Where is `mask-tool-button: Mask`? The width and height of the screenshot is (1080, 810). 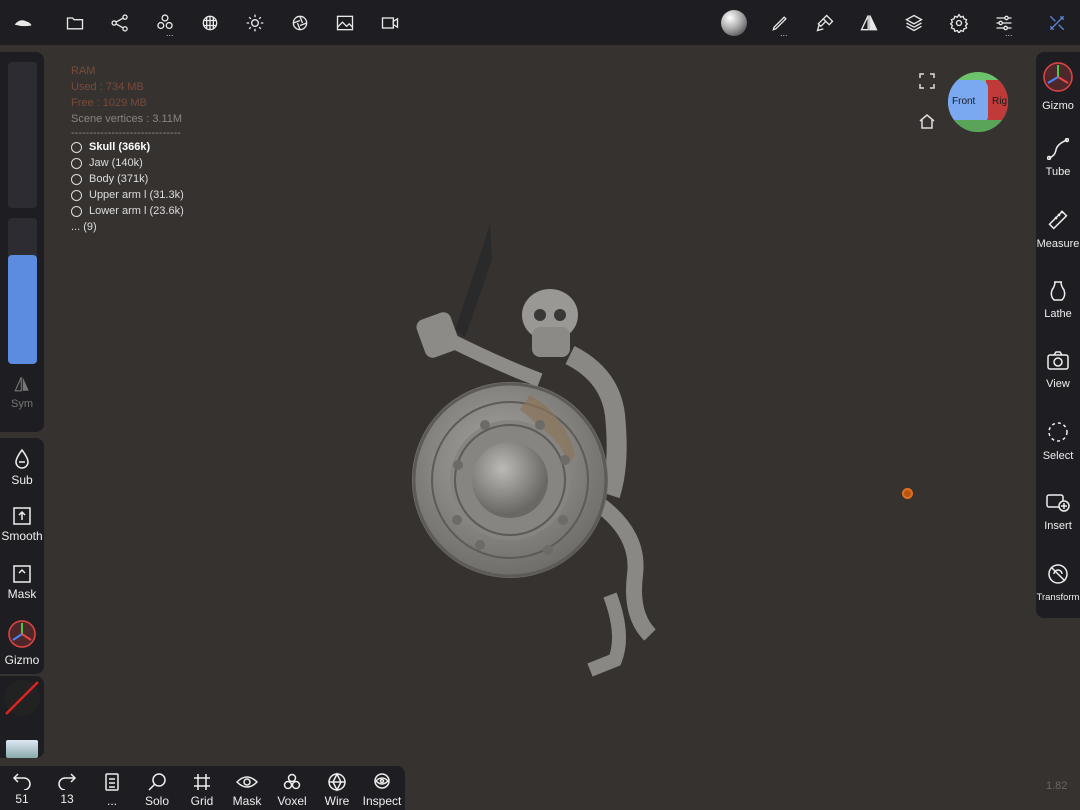 mask-tool-button: Mask is located at coordinates (22, 582).